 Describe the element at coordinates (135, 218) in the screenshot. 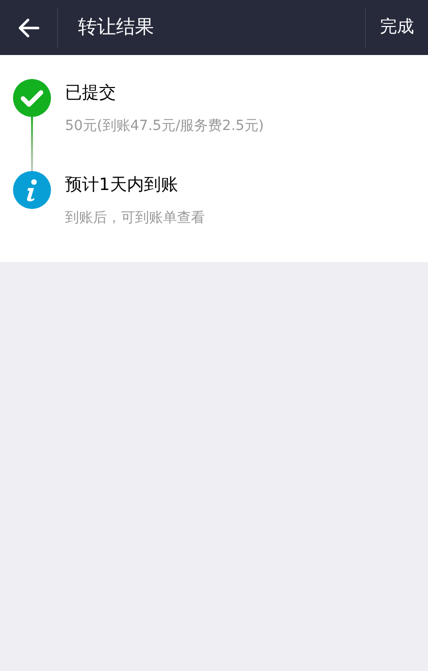

I see `step-detail: 到账后，可到账单查看` at that location.